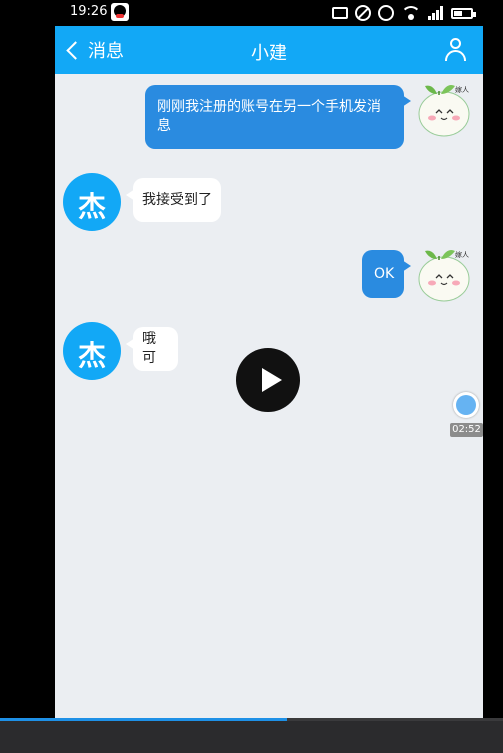 This screenshot has height=753, width=503. What do you see at coordinates (89, 11) in the screenshot?
I see `status-time: 19:26` at bounding box center [89, 11].